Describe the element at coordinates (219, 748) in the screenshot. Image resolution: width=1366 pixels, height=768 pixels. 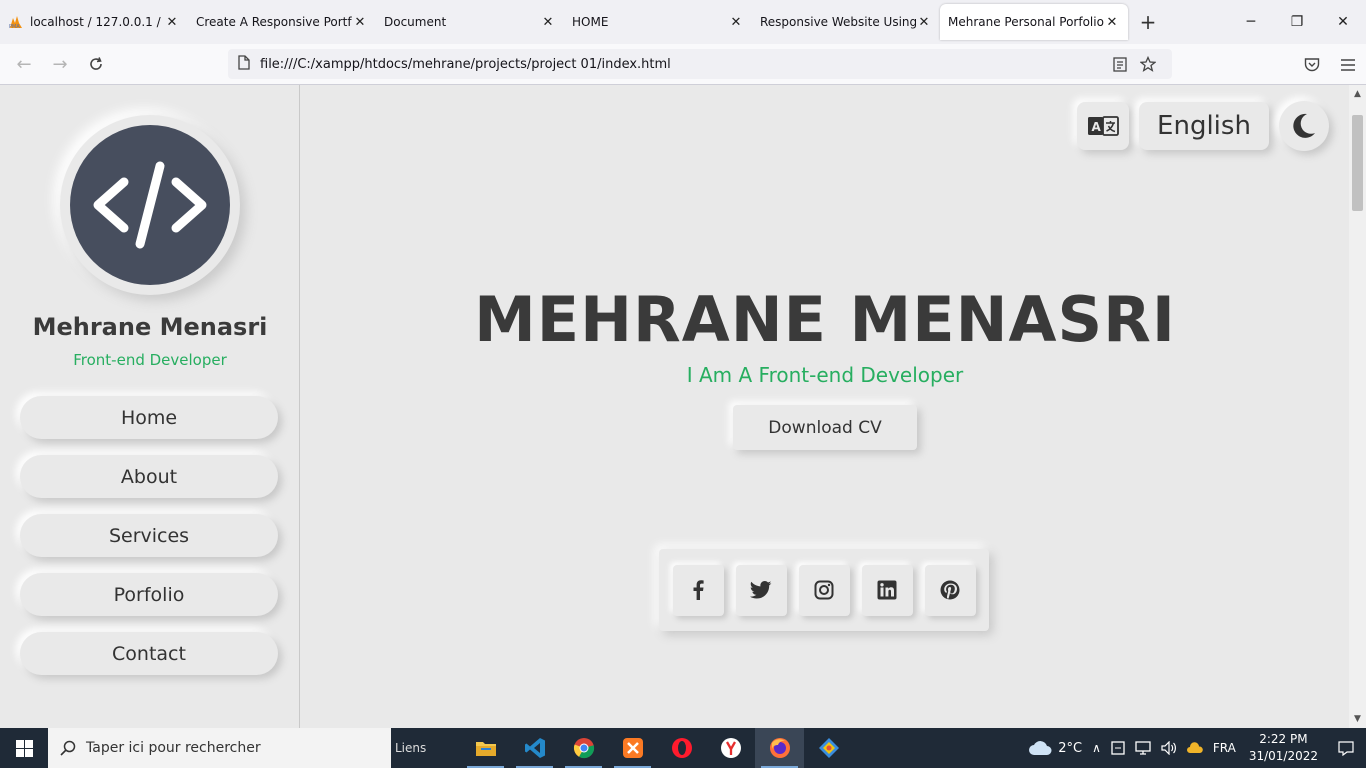
I see `taskbar-search-input: Taper ici pour rechercher` at that location.